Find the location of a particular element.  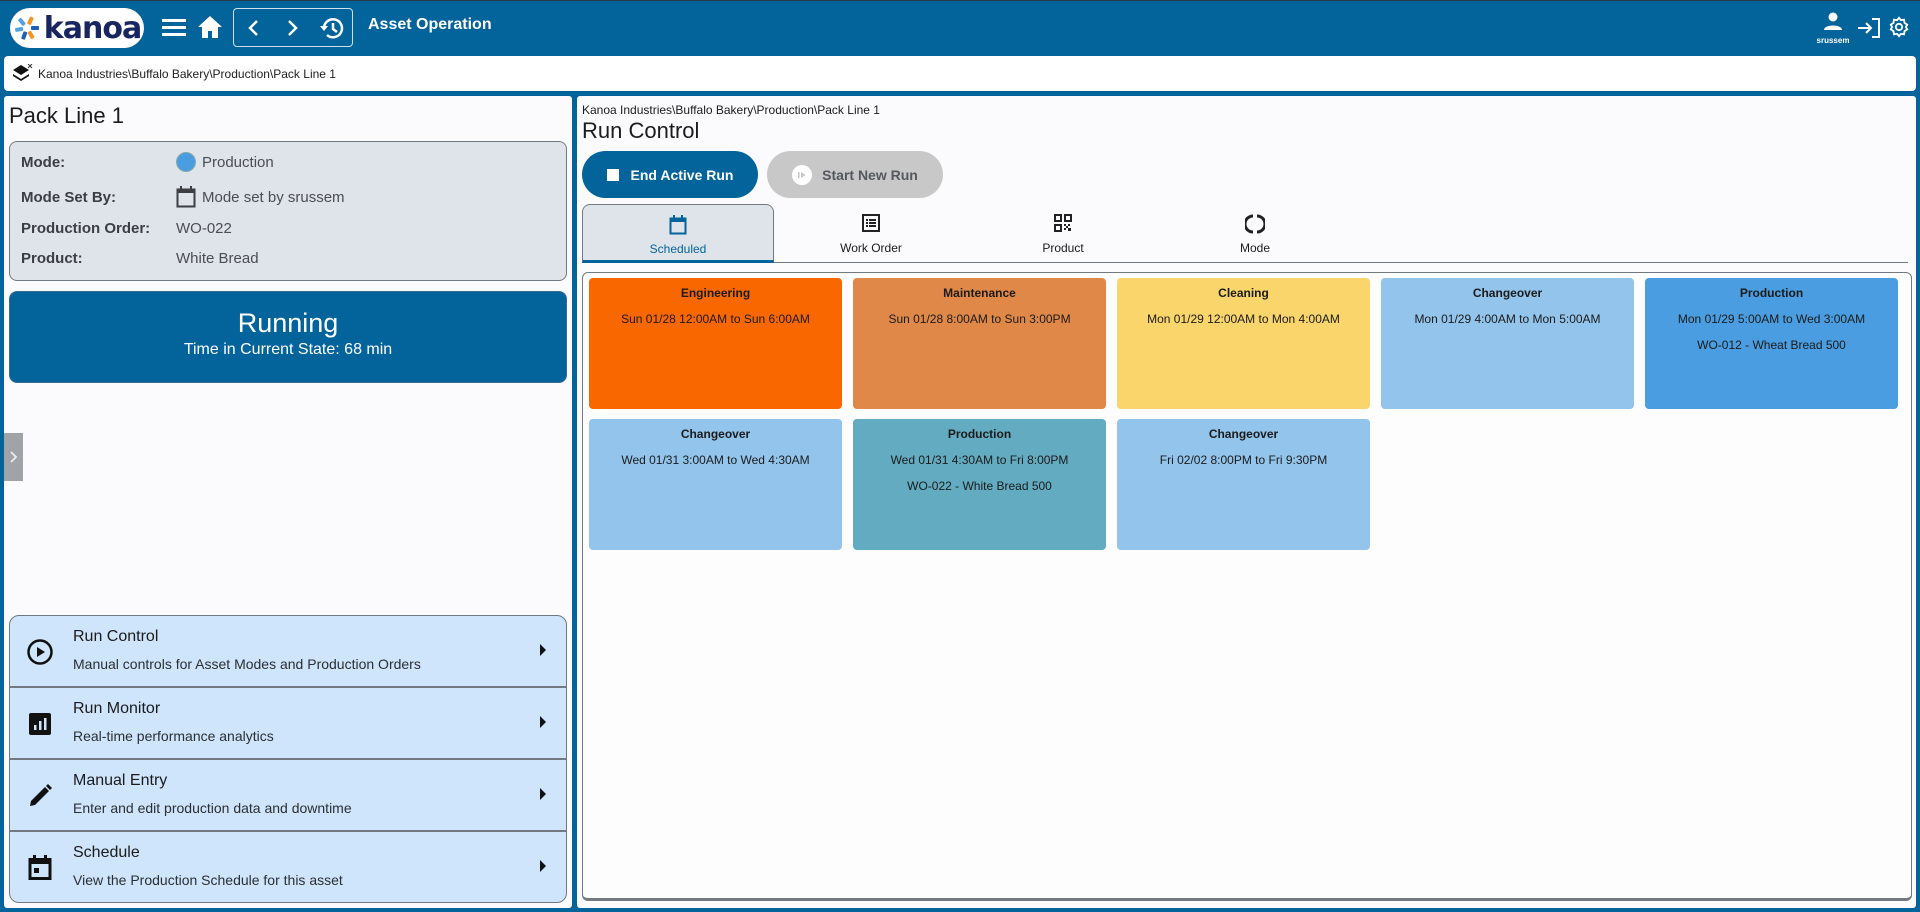

schedule-block-title: Maintenance is located at coordinates (979, 293).